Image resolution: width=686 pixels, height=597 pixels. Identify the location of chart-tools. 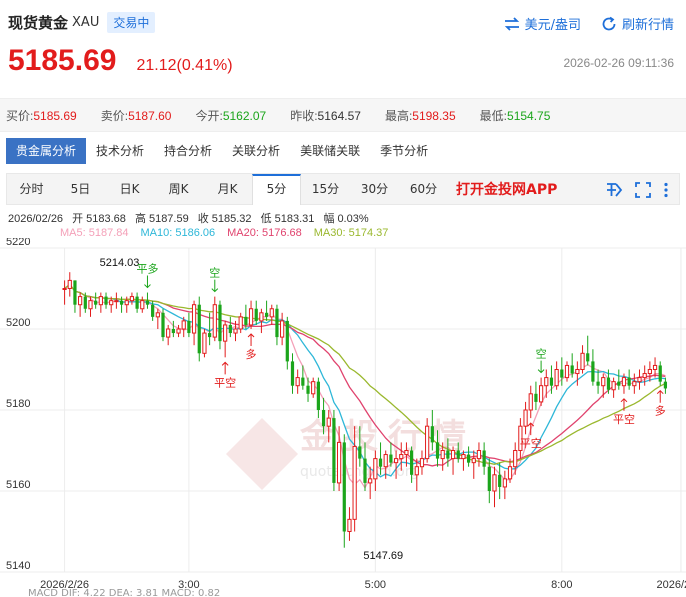
(631, 189).